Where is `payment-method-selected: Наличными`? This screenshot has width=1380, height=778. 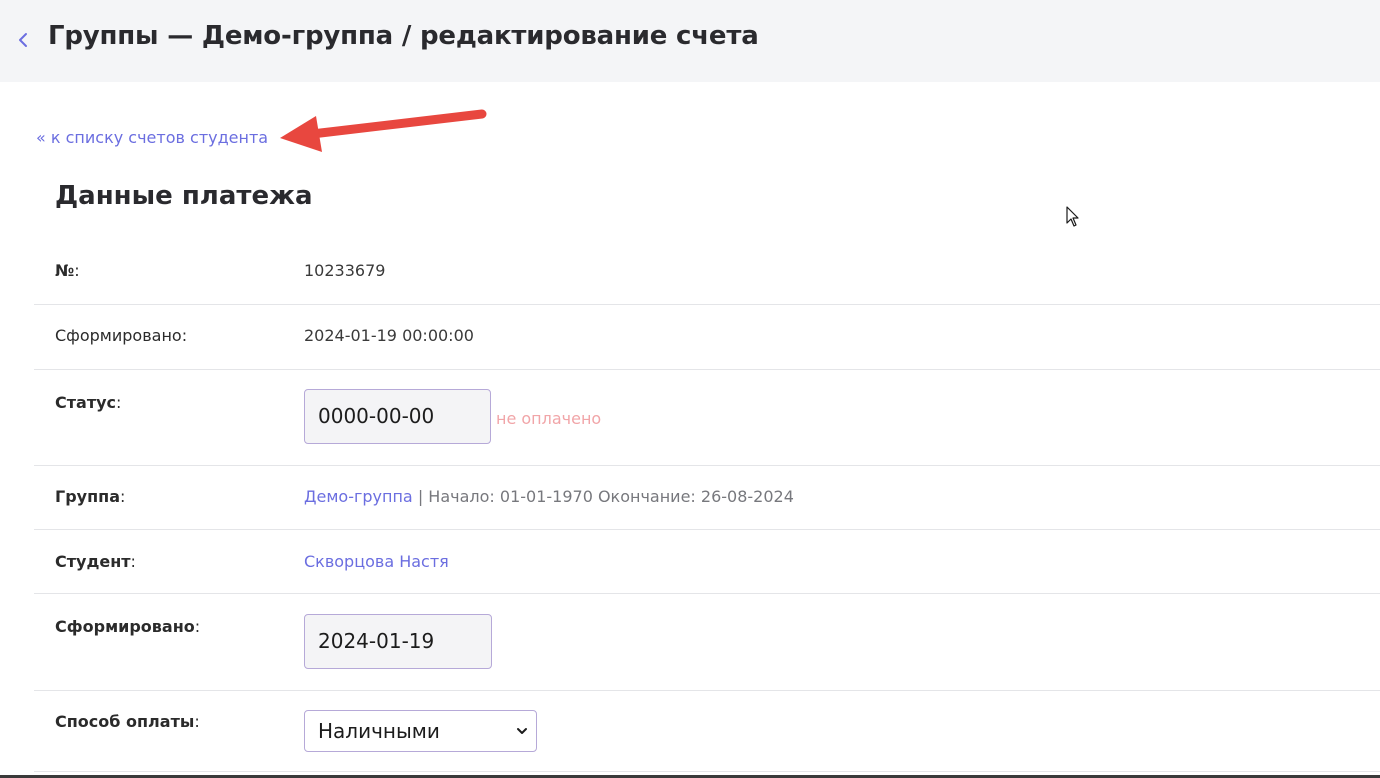 payment-method-selected: Наличными is located at coordinates (379, 731).